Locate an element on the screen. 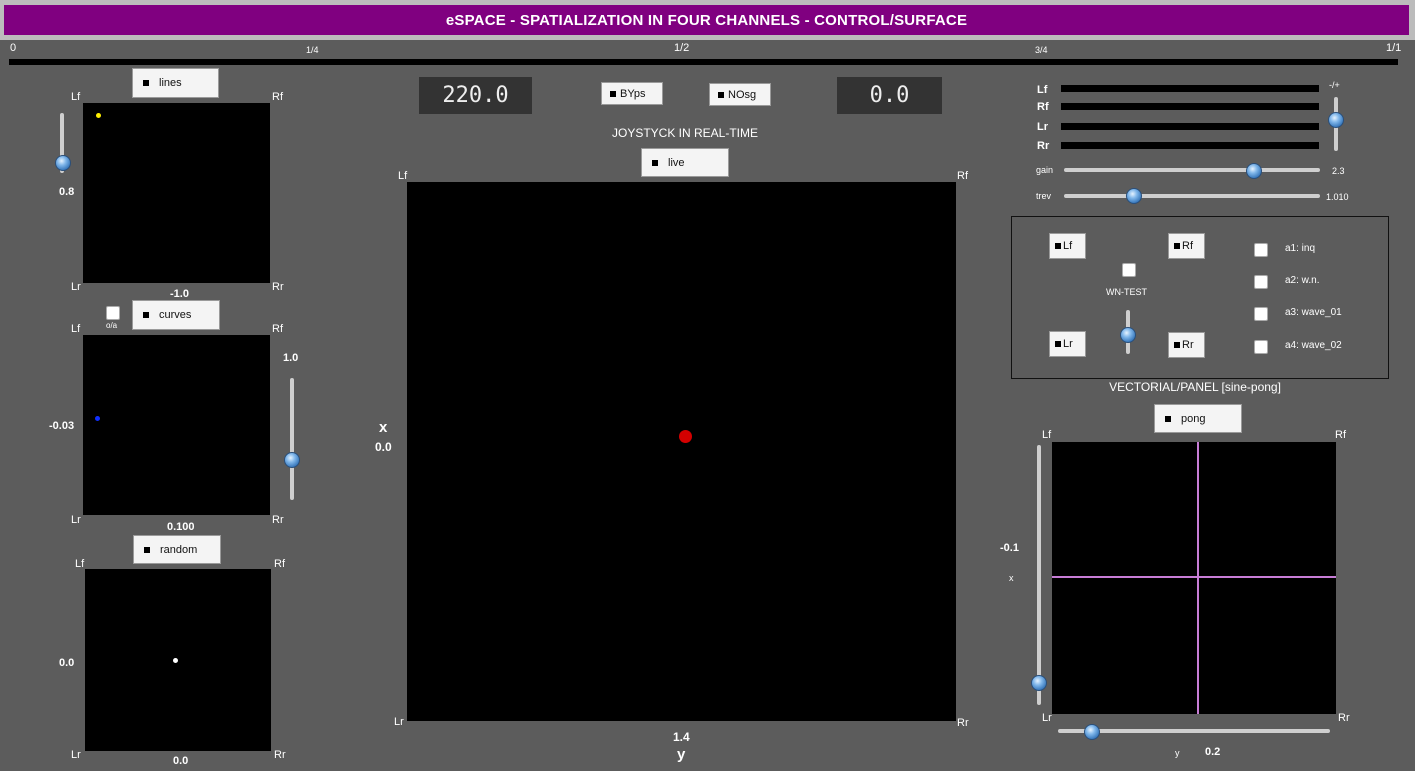 This screenshot has height=771, width=1415. vector-y-label: y is located at coordinates (1177, 753).